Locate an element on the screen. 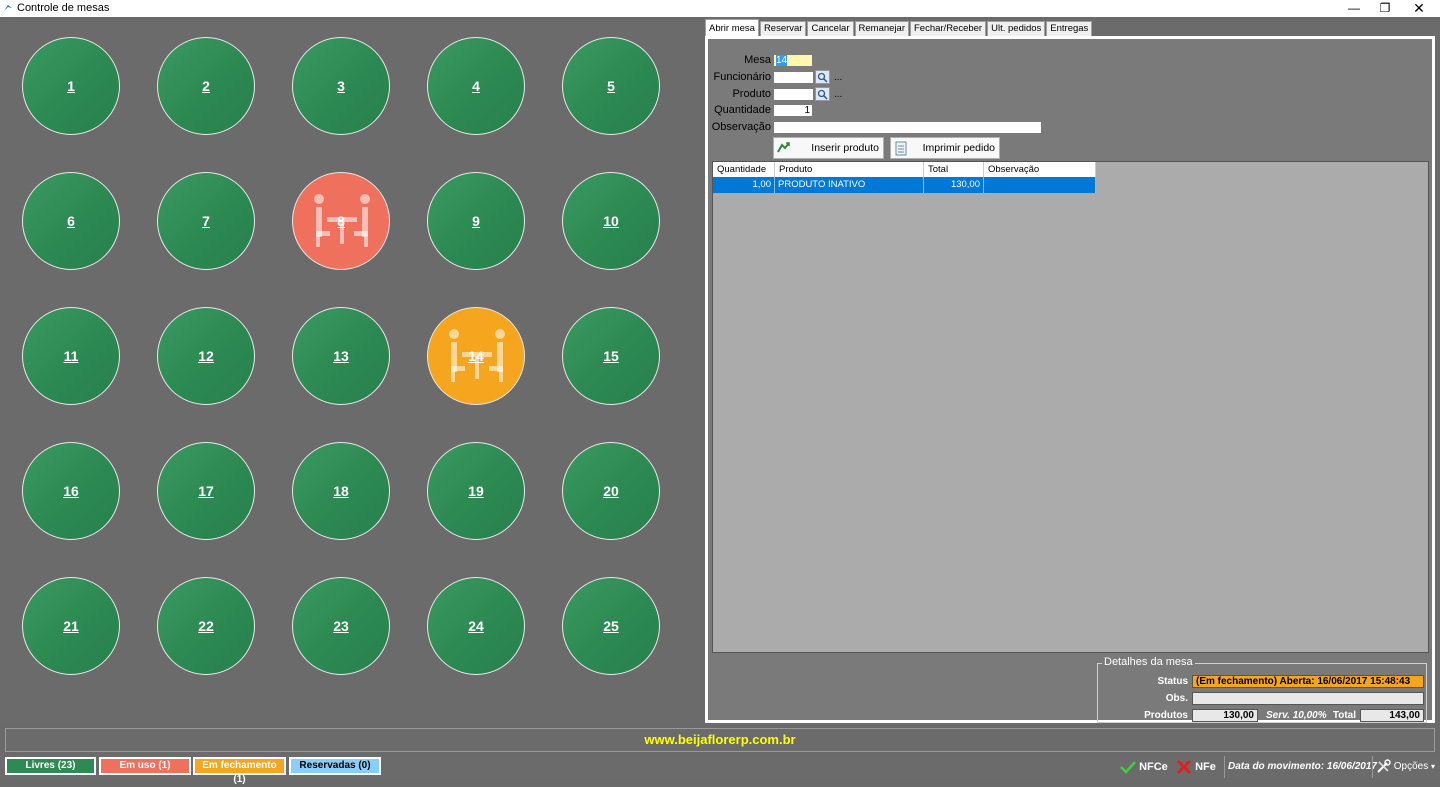  table-17-button: 17 is located at coordinates (206, 491).